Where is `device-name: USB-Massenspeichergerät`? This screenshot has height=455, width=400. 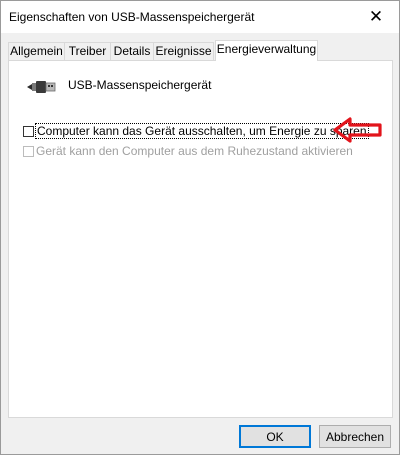 device-name: USB-Massenspeichergerät is located at coordinates (140, 85).